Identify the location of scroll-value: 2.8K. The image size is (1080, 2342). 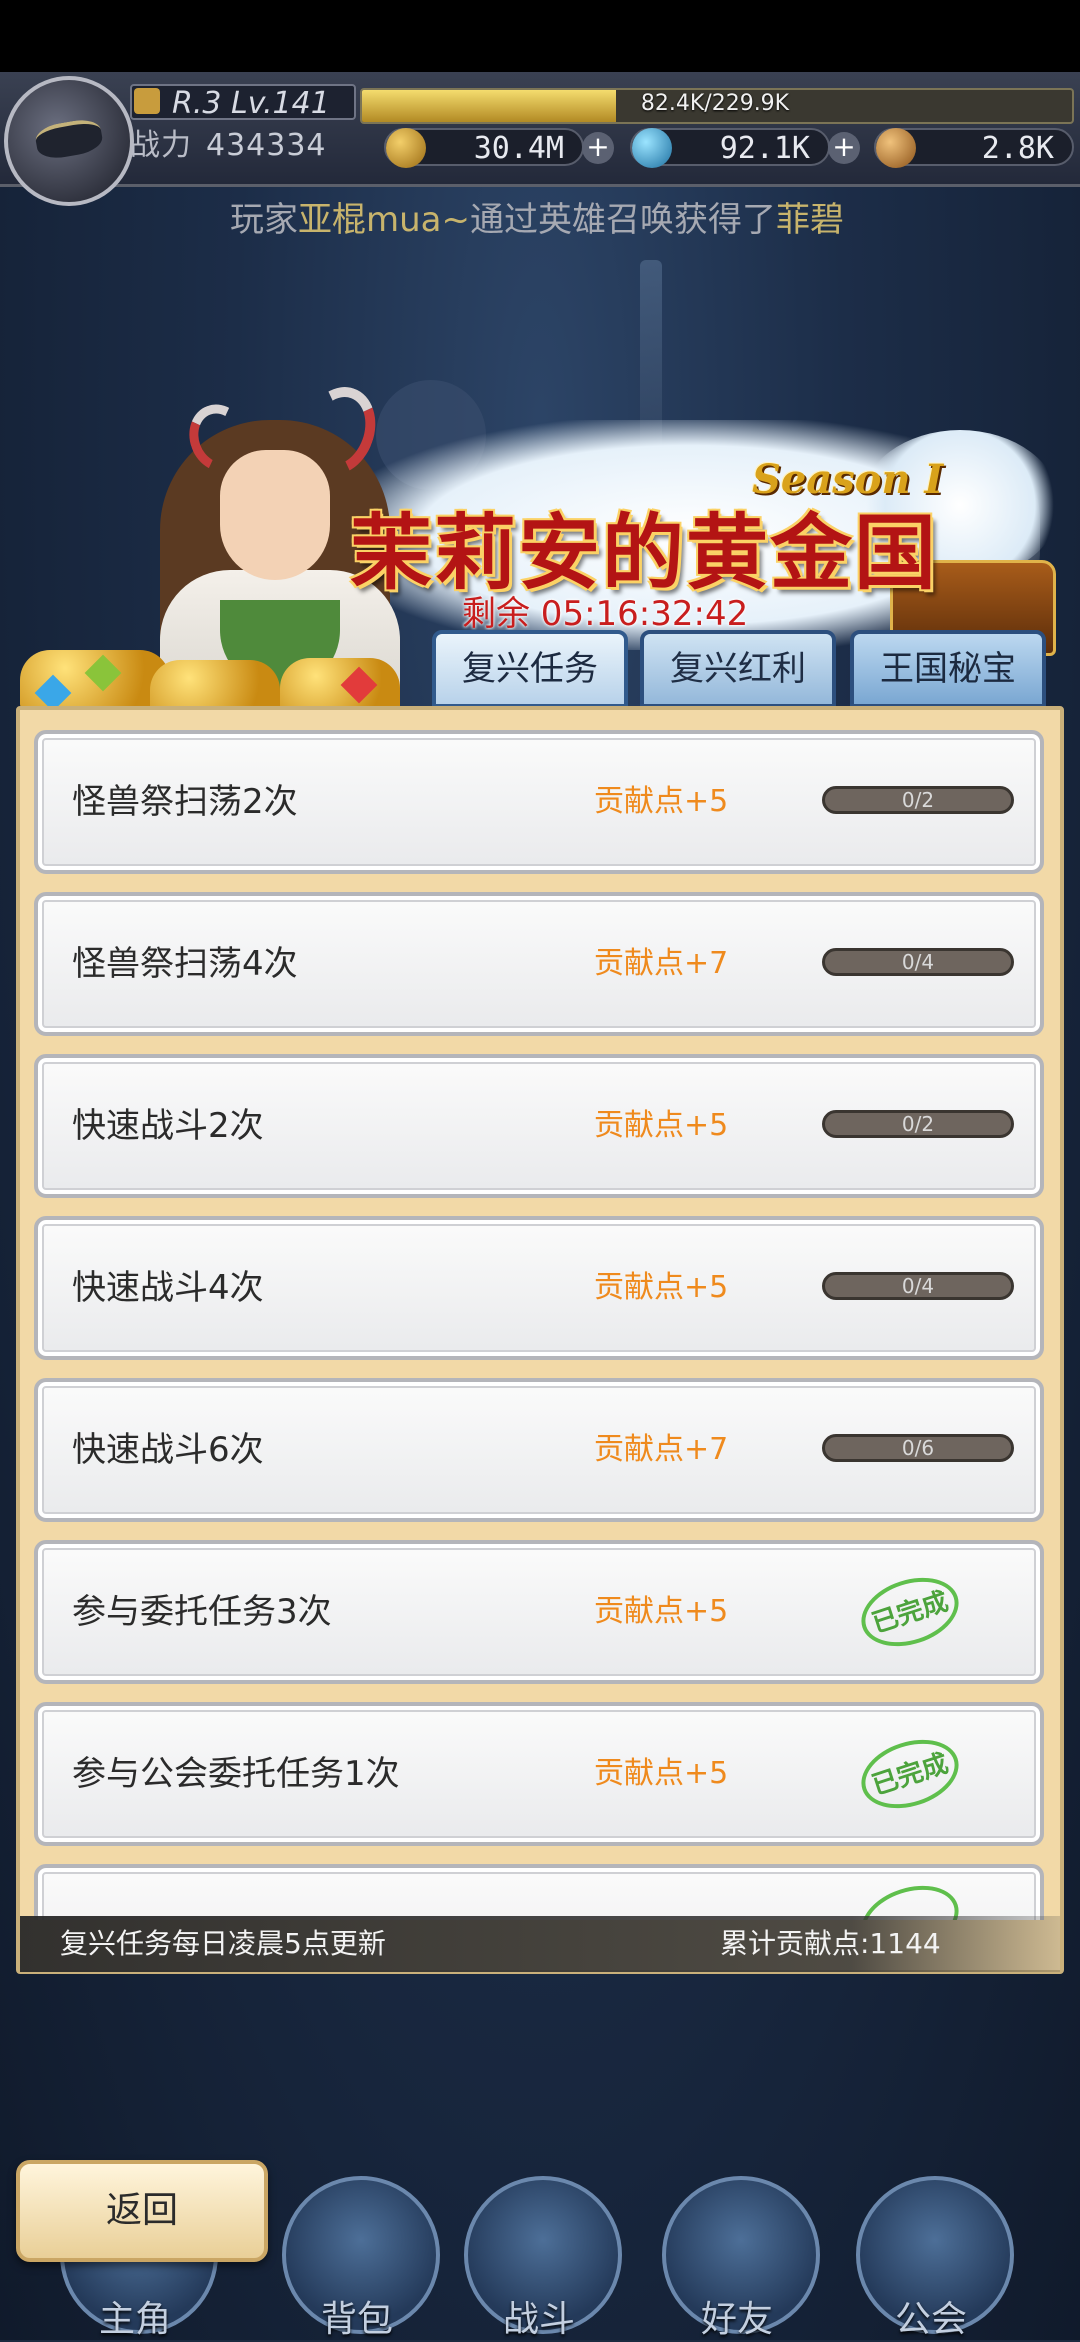
(1017, 148).